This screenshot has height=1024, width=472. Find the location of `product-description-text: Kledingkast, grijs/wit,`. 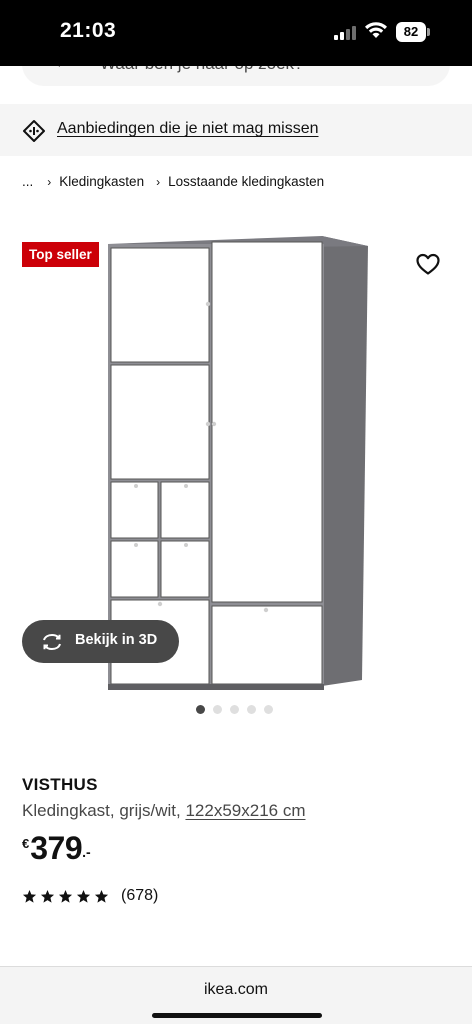

product-description-text: Kledingkast, grijs/wit, is located at coordinates (101, 810).